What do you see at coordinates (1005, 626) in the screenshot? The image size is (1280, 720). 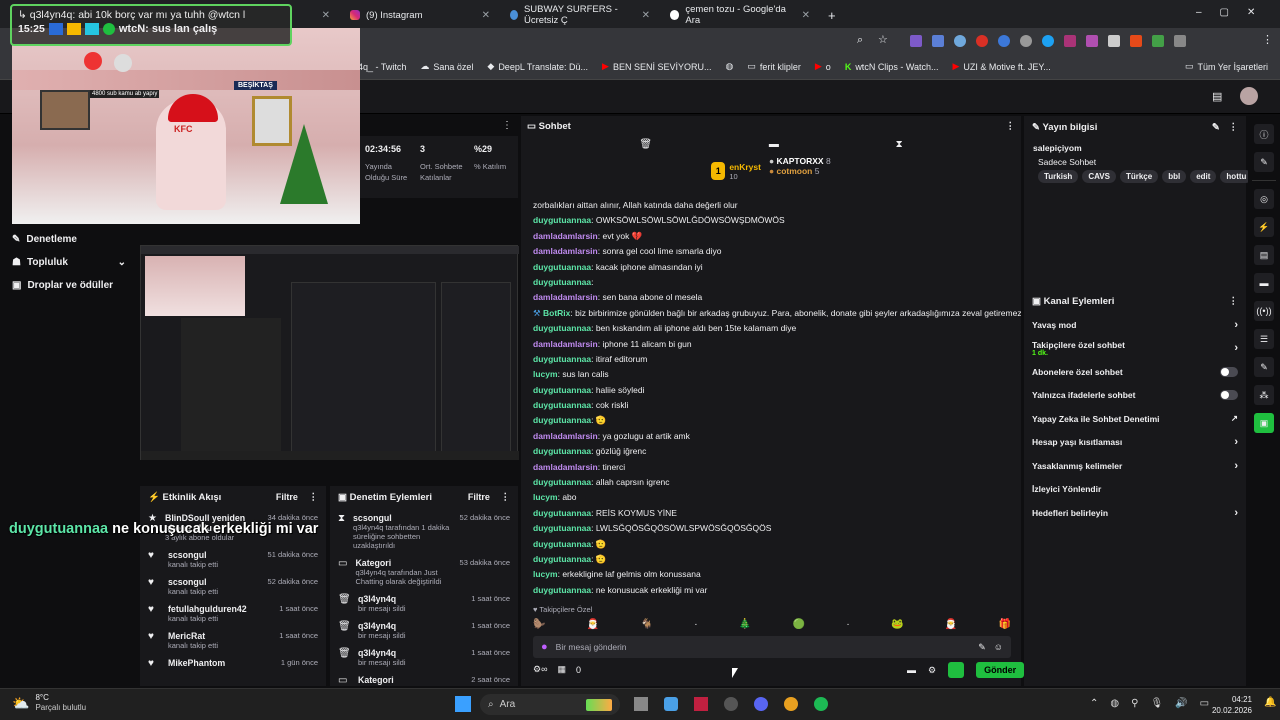 I see `emote: 🎁` at bounding box center [1005, 626].